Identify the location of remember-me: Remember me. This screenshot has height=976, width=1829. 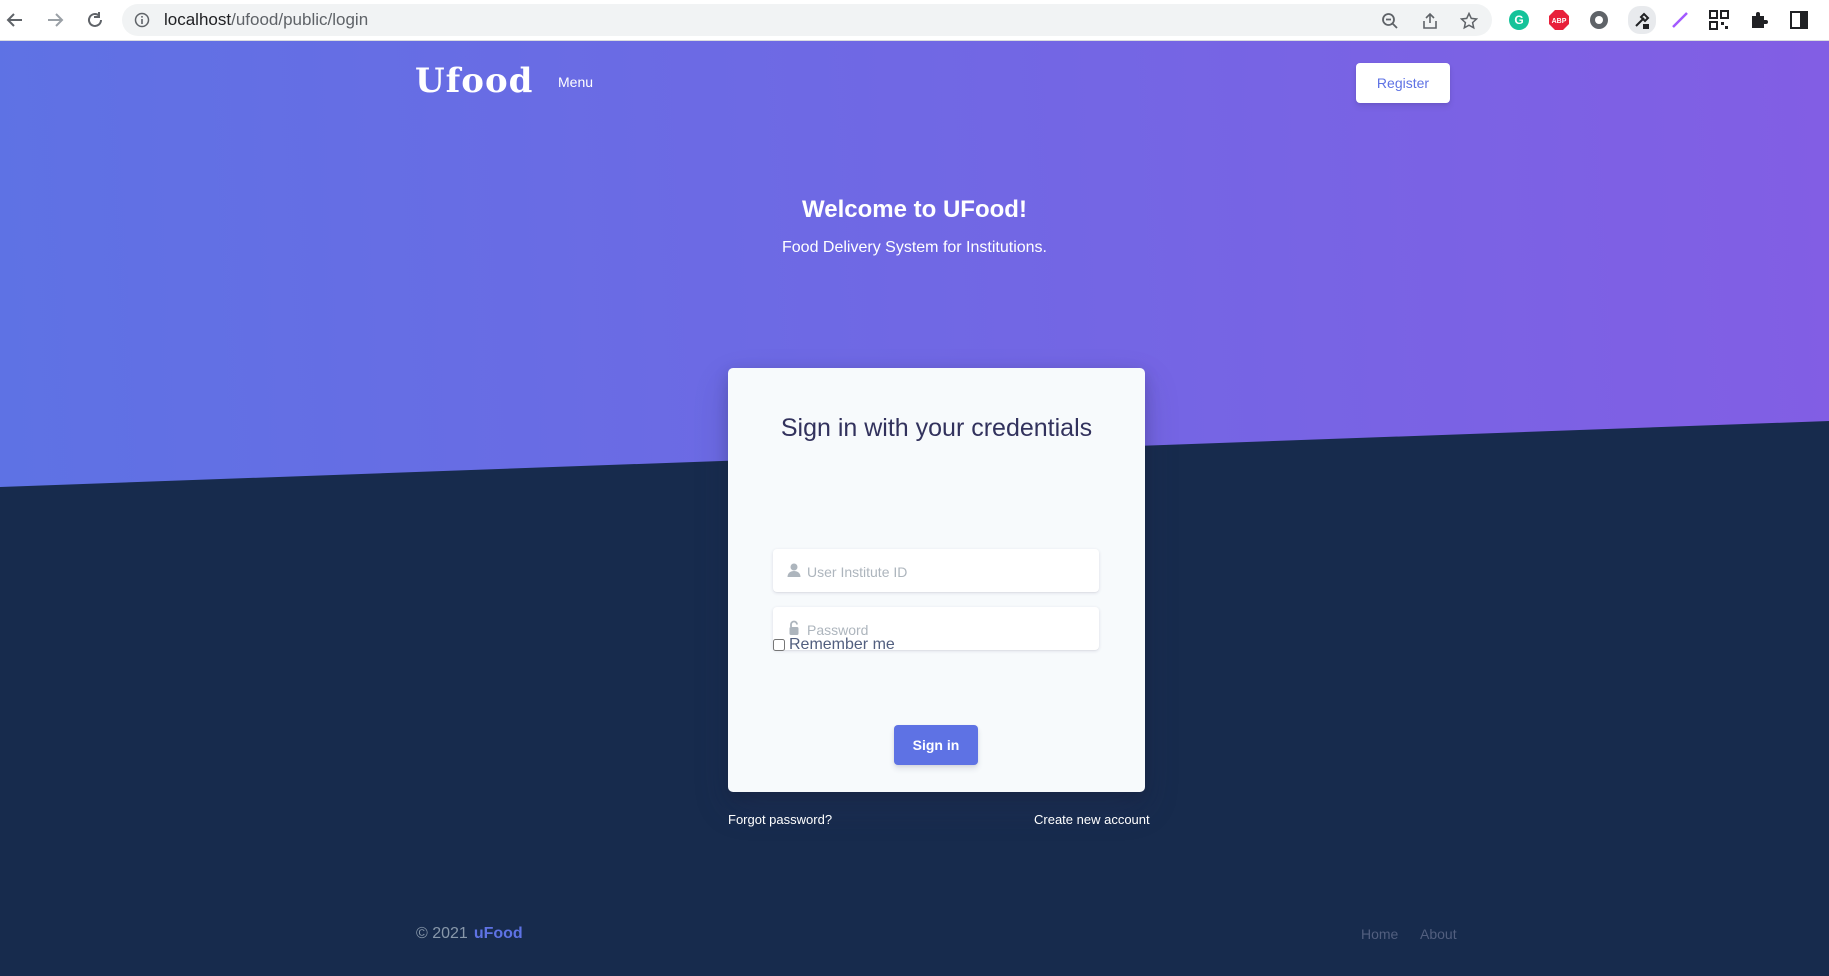
(834, 645).